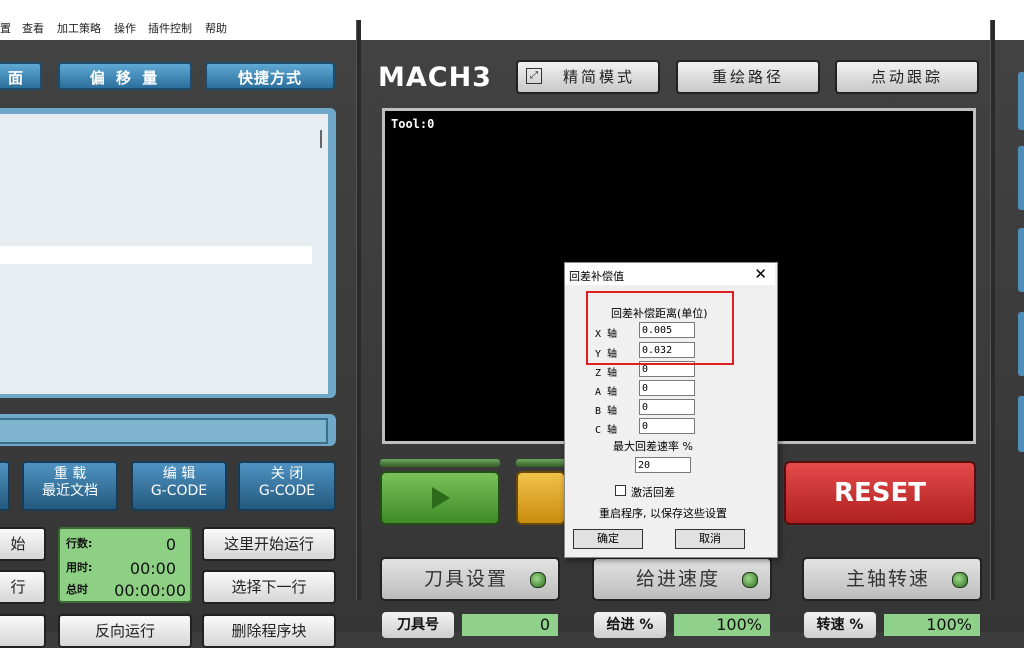  Describe the element at coordinates (152, 568) in the screenshot. I see `elapsed-time-value: 00:00` at that location.